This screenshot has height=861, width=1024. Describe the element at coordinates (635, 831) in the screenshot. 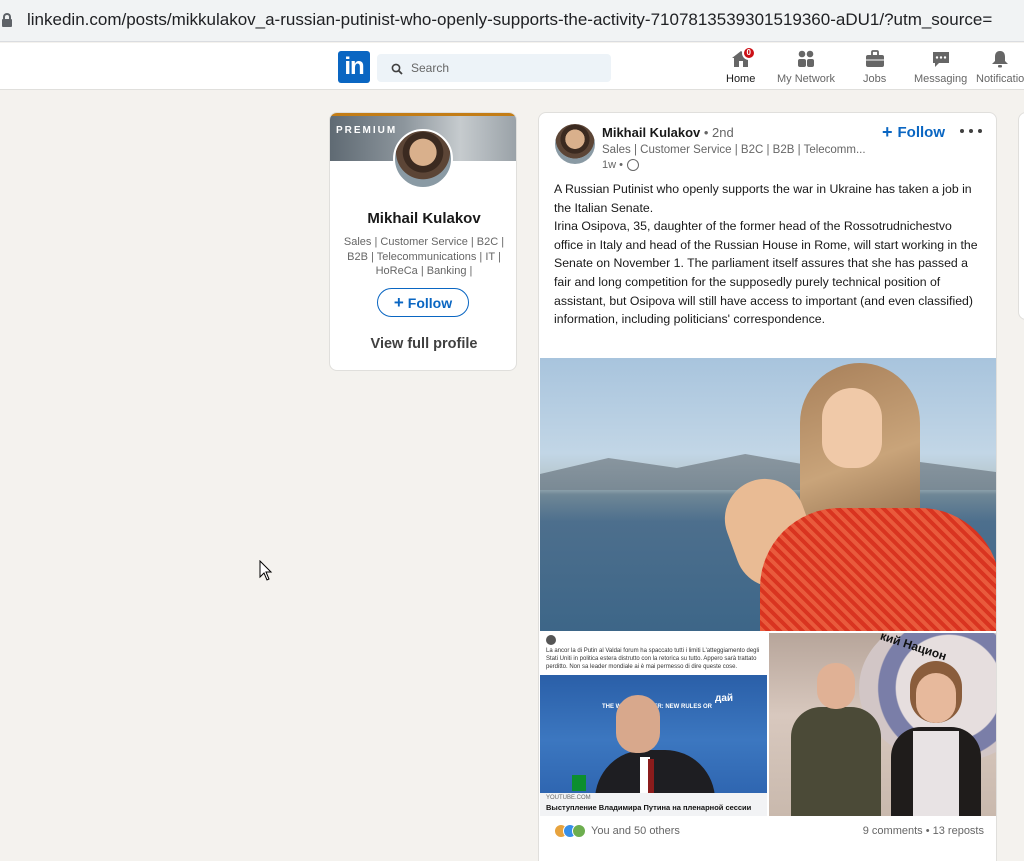

I see `reactions-count: You and 50 others` at that location.